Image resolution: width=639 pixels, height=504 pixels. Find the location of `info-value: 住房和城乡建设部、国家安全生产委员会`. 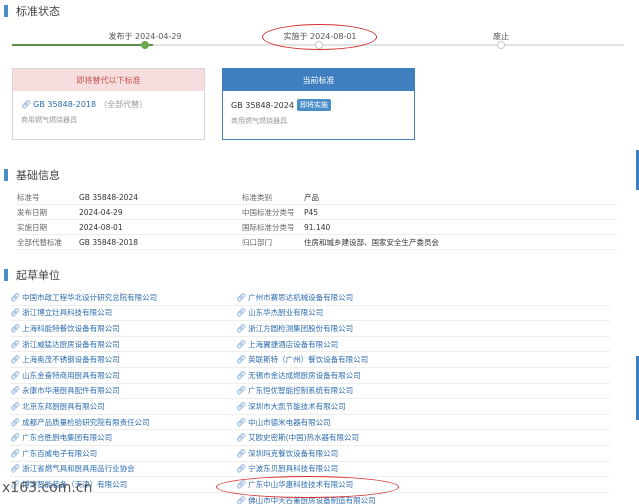

info-value: 住房和城乡建设部、国家安全生产委员会 is located at coordinates (371, 242).